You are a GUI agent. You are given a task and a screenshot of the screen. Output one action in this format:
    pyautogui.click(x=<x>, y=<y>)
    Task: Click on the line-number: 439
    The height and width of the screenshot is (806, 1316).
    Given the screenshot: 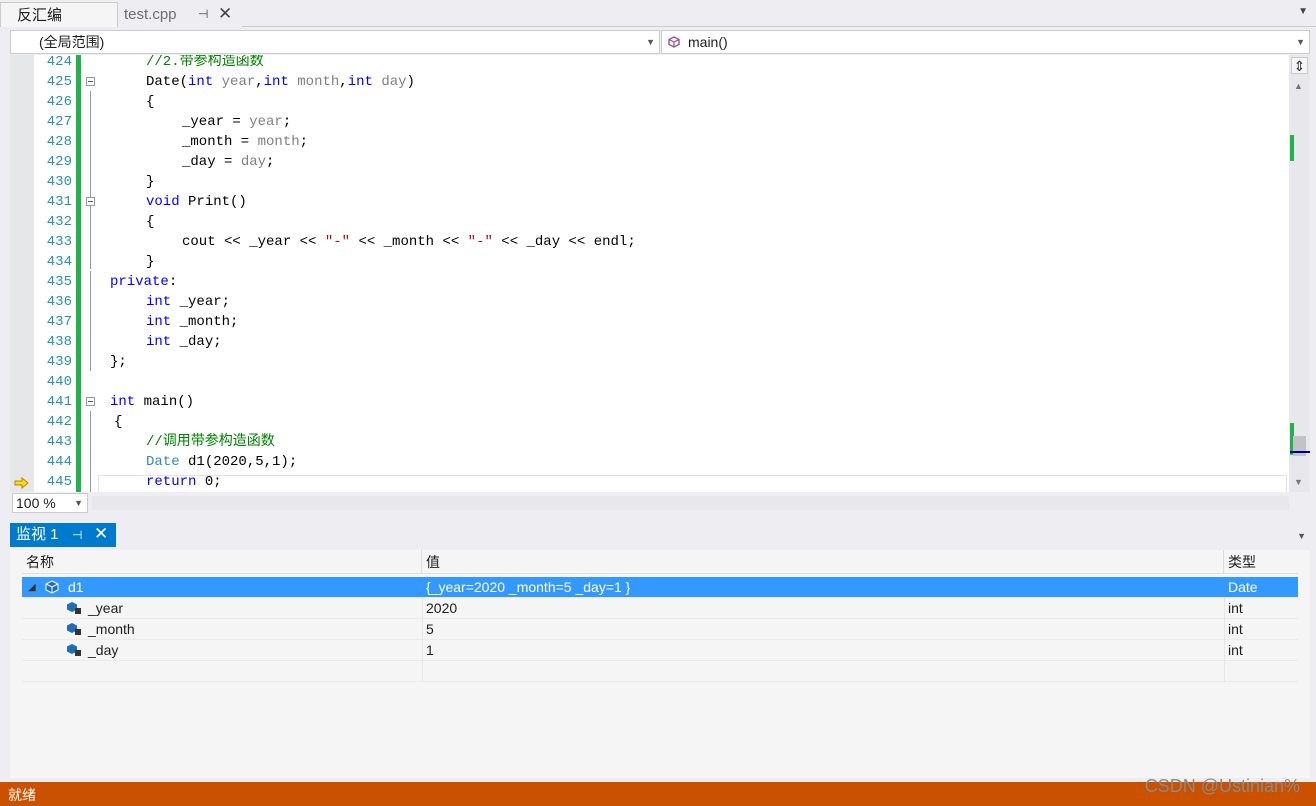 What is the action you would take?
    pyautogui.click(x=59, y=362)
    